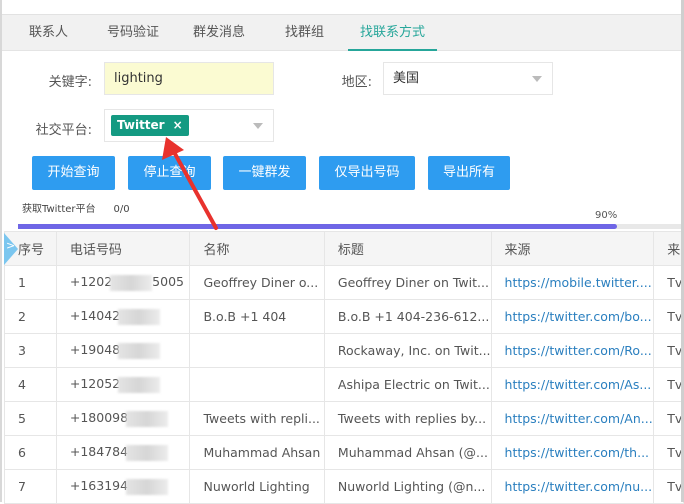 Image resolution: width=684 pixels, height=504 pixels. What do you see at coordinates (73, 173) in the screenshot?
I see `start-query-button: 开始查询` at bounding box center [73, 173].